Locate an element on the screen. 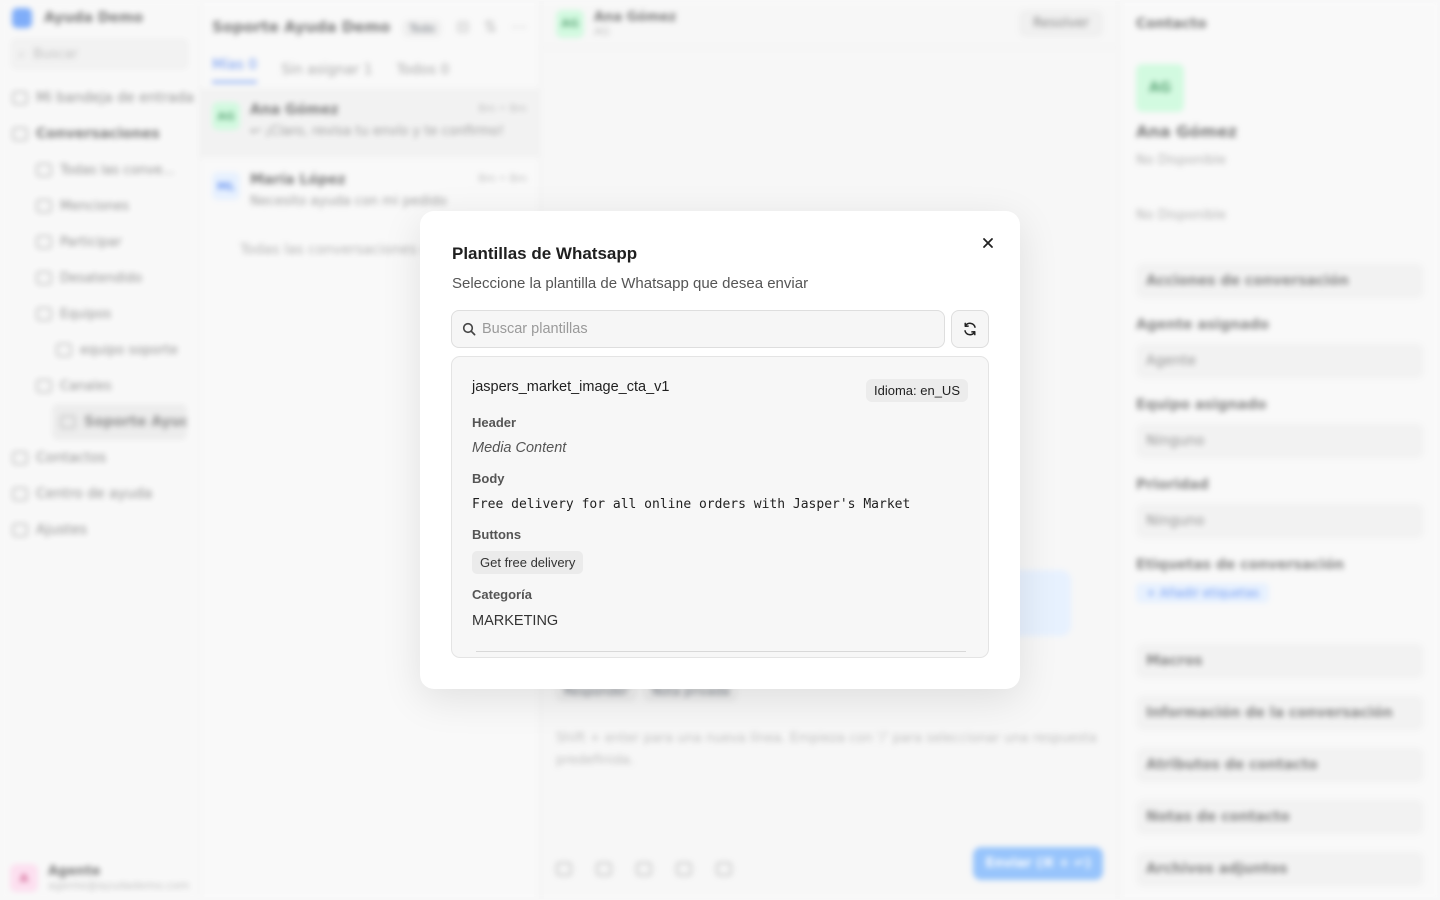 The image size is (1440, 900). template-body-label: Body is located at coordinates (488, 478).